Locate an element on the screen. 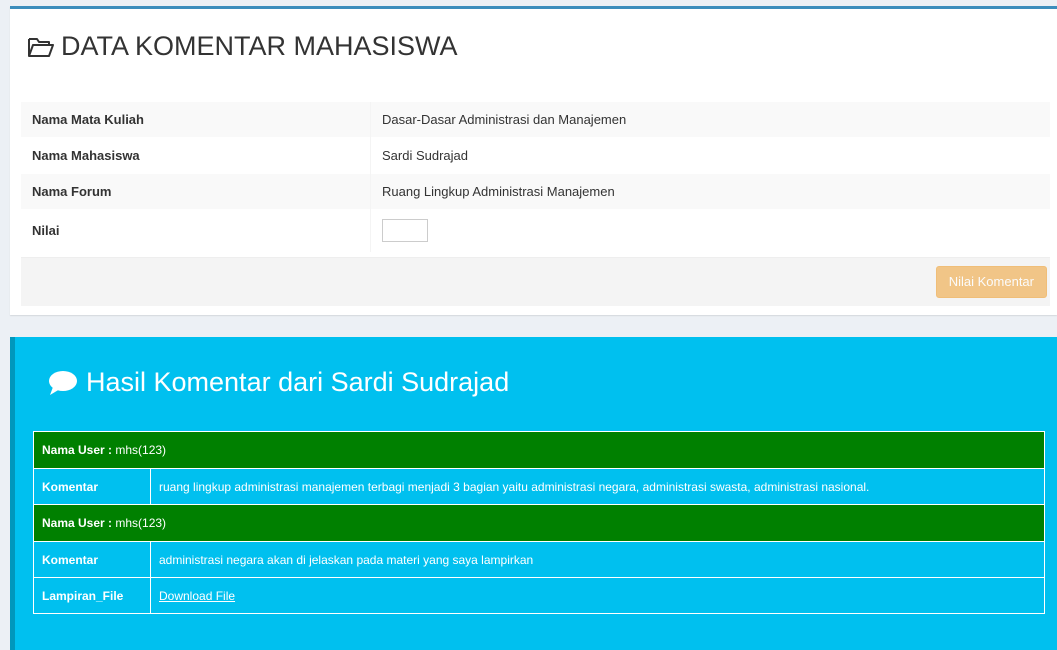 This screenshot has width=1057, height=650. folder-open-icon is located at coordinates (41, 47).